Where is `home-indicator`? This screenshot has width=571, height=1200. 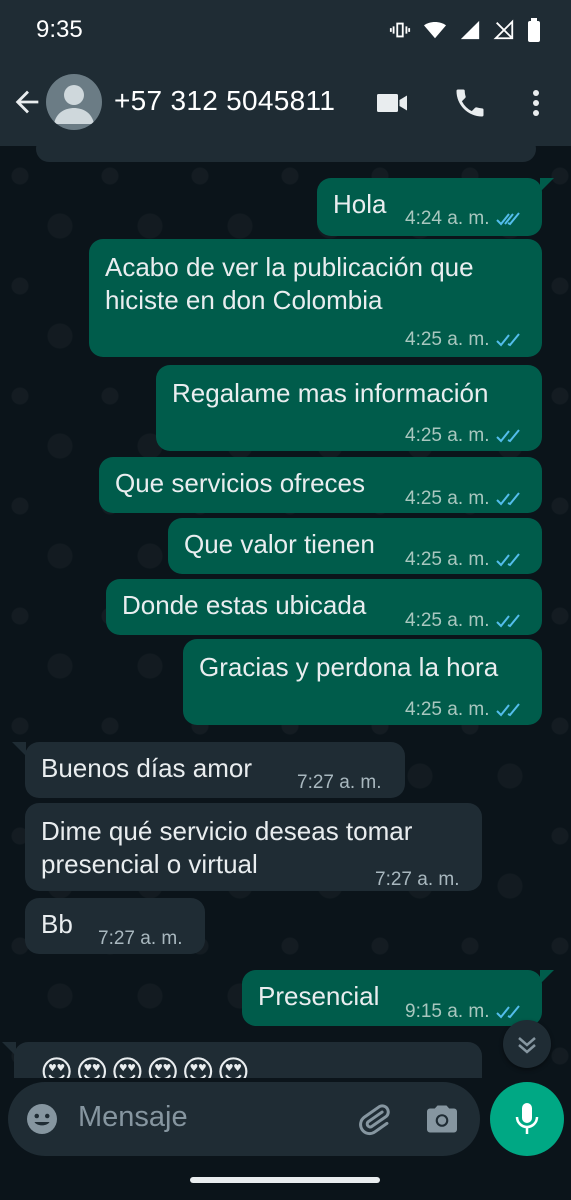 home-indicator is located at coordinates (285, 1180).